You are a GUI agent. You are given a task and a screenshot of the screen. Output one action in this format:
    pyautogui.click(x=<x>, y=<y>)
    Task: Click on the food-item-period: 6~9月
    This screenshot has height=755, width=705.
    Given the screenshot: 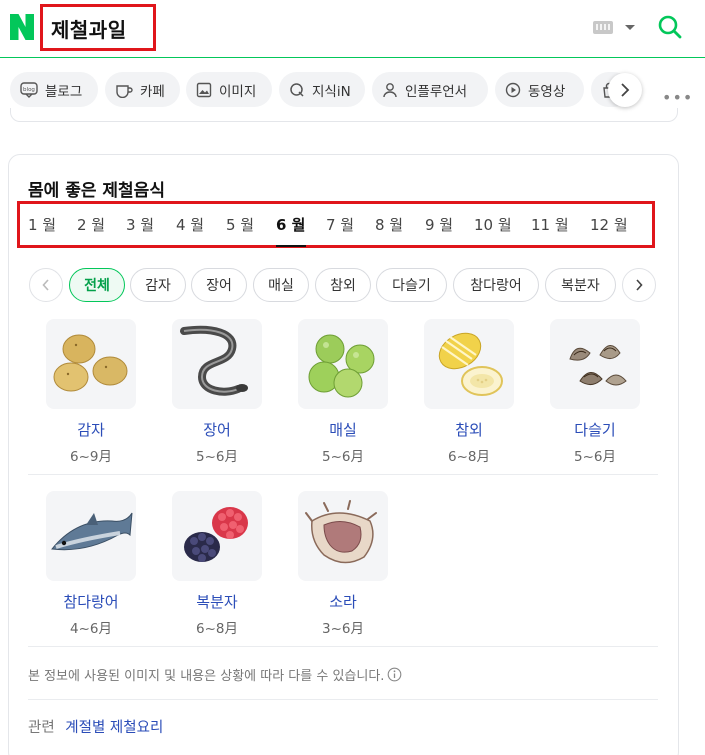 What is the action you would take?
    pyautogui.click(x=91, y=457)
    